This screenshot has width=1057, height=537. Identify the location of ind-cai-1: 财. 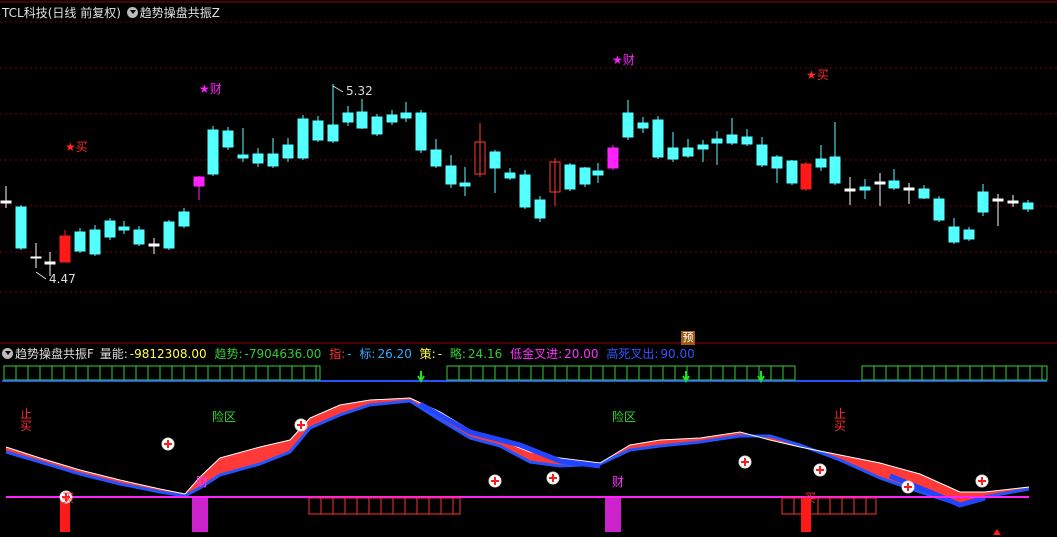
(202, 482).